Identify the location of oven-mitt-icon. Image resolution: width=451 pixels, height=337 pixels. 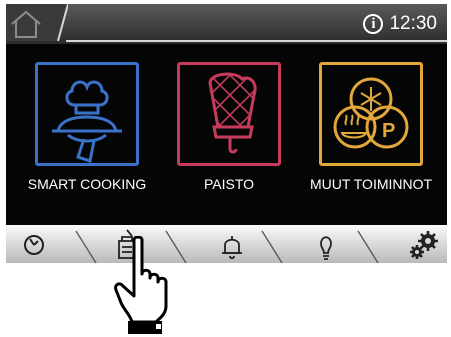
(232, 113).